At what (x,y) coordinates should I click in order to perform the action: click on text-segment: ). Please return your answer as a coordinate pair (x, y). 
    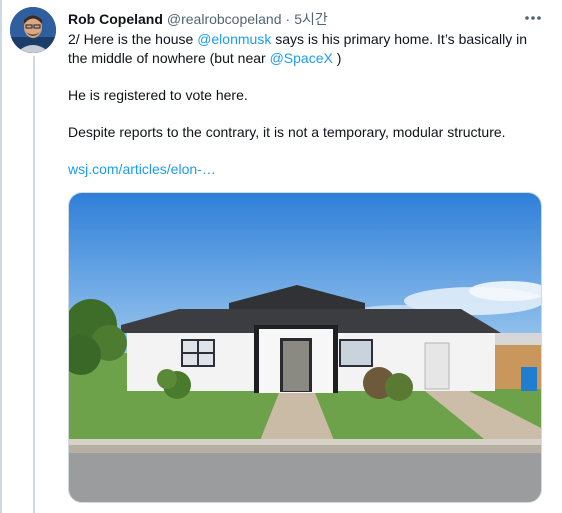
    Looking at the image, I should click on (337, 58).